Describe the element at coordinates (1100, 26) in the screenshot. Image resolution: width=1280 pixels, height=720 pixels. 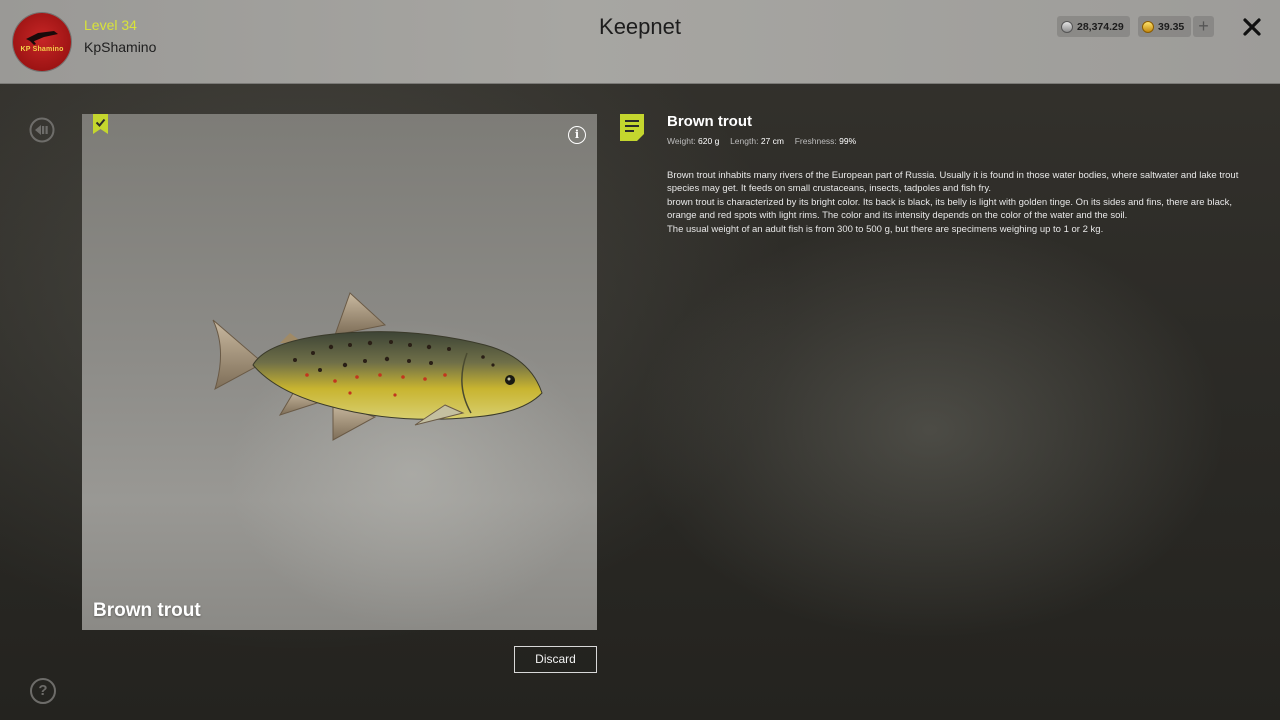
I see `silver-amount: 28,374.29` at that location.